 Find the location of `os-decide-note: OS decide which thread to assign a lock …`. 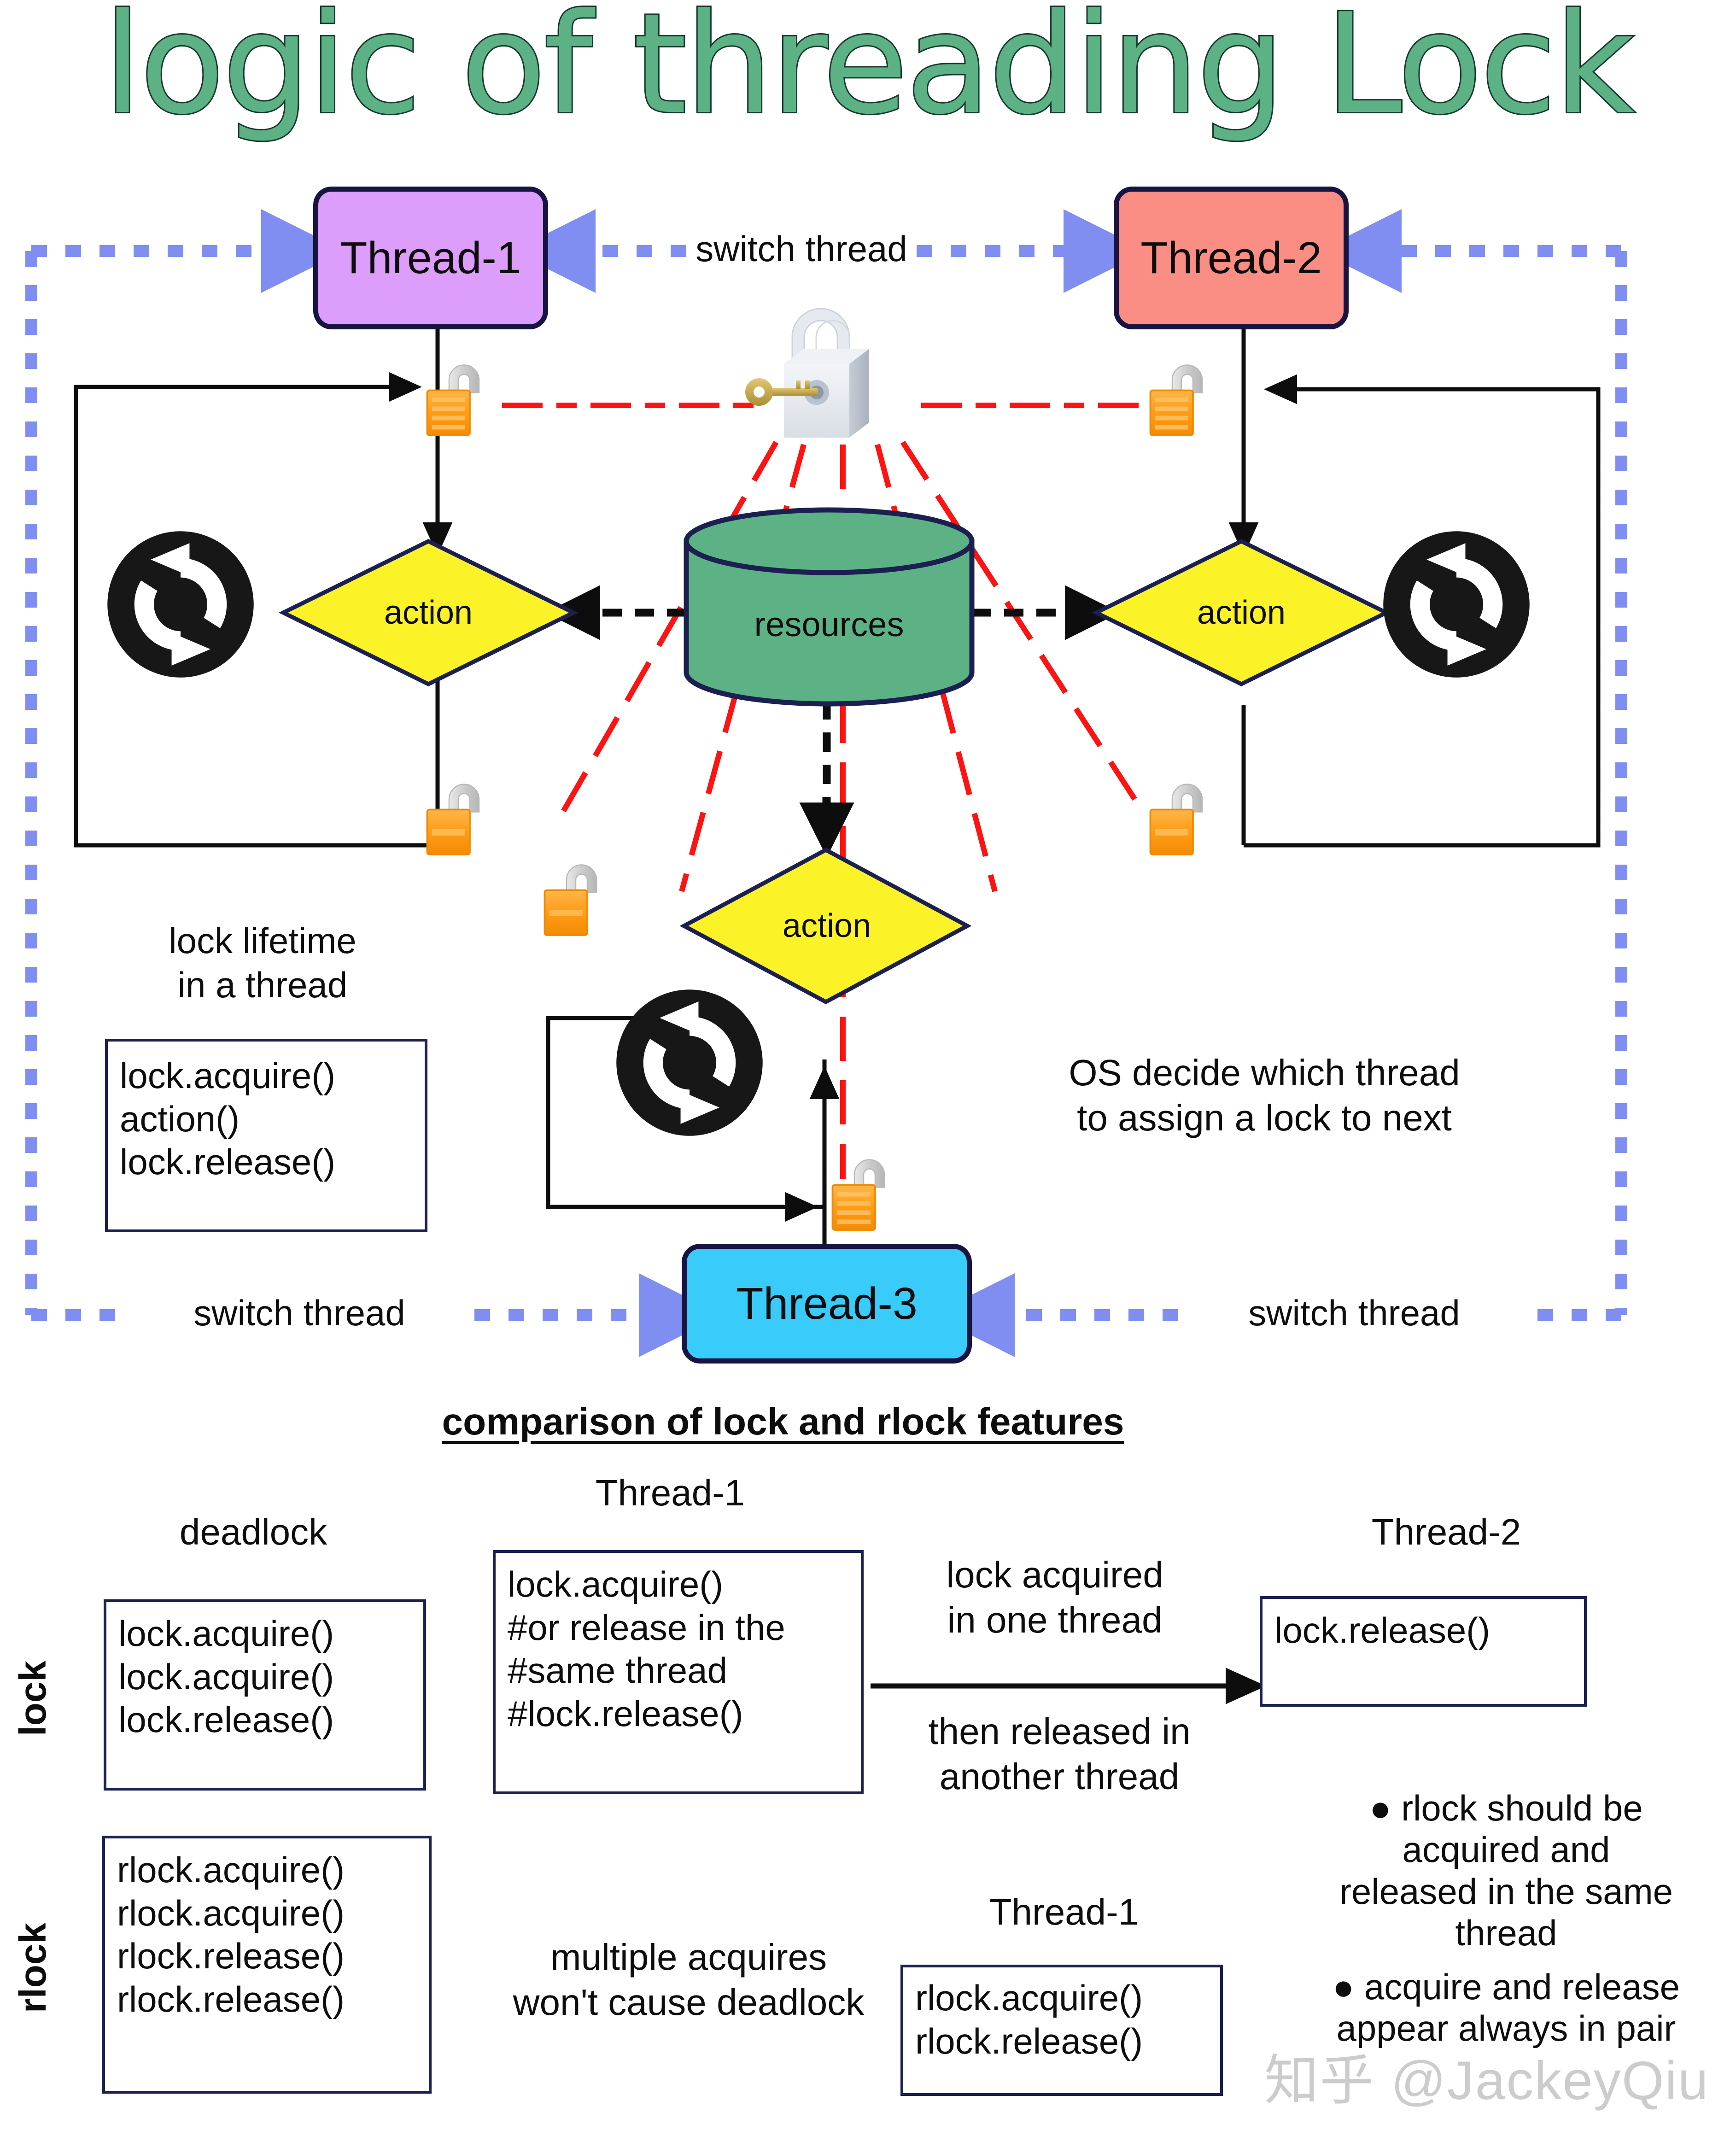

os-decide-note: OS decide which thread to assign a lock … is located at coordinates (1264, 1095).